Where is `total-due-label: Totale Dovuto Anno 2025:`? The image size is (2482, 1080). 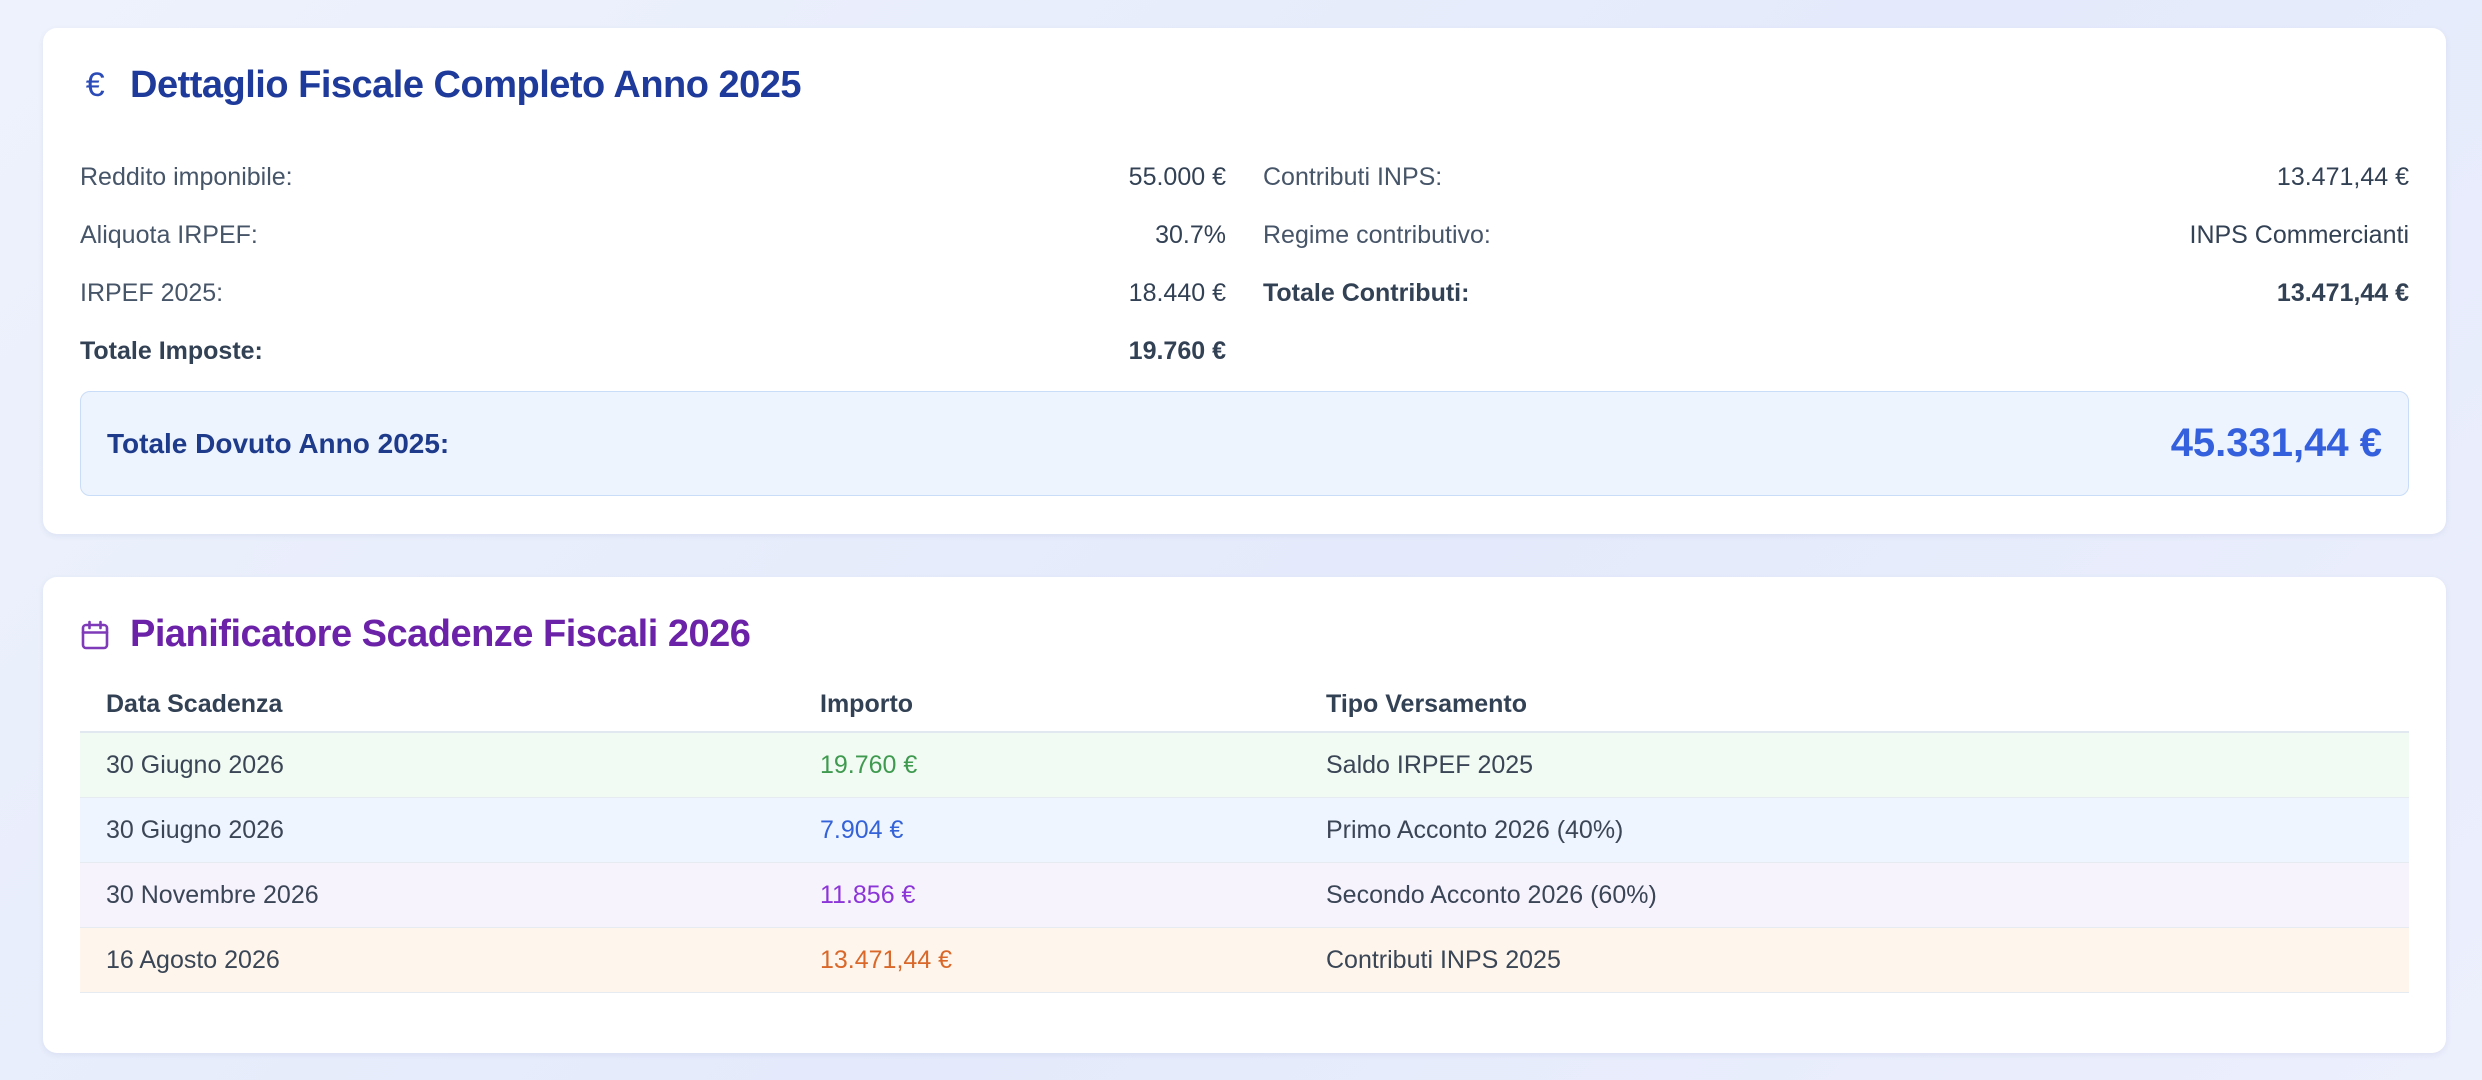
total-due-label: Totale Dovuto Anno 2025: is located at coordinates (278, 443).